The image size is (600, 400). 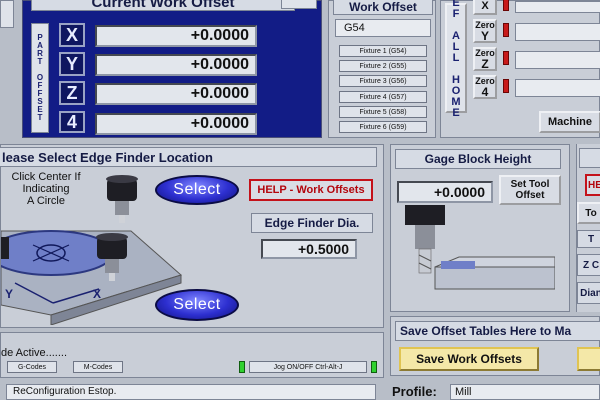 I want to click on profile-value: Mill, so click(x=525, y=392).